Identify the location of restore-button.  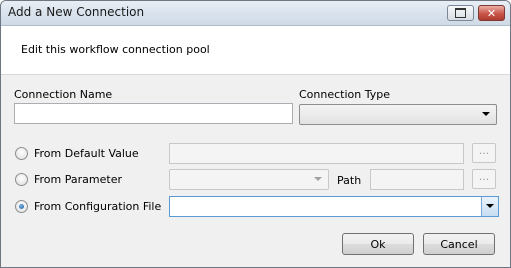
(460, 13).